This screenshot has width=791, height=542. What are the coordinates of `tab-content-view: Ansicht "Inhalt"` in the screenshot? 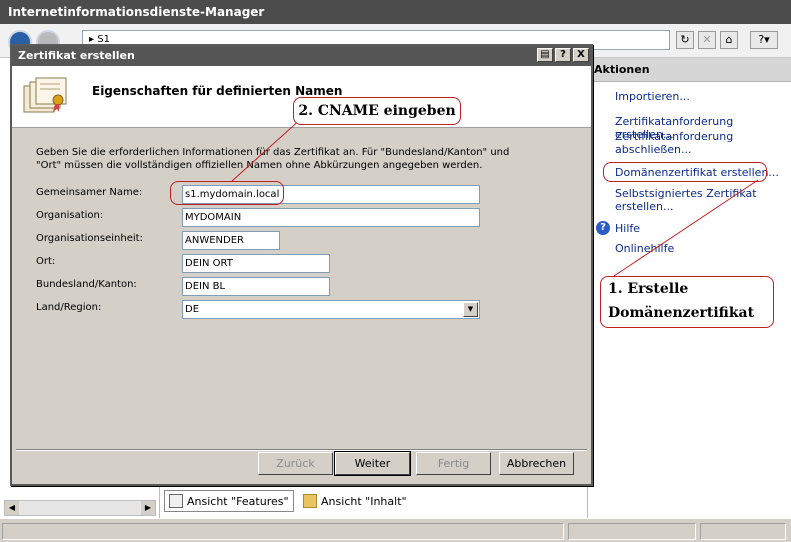 It's located at (355, 501).